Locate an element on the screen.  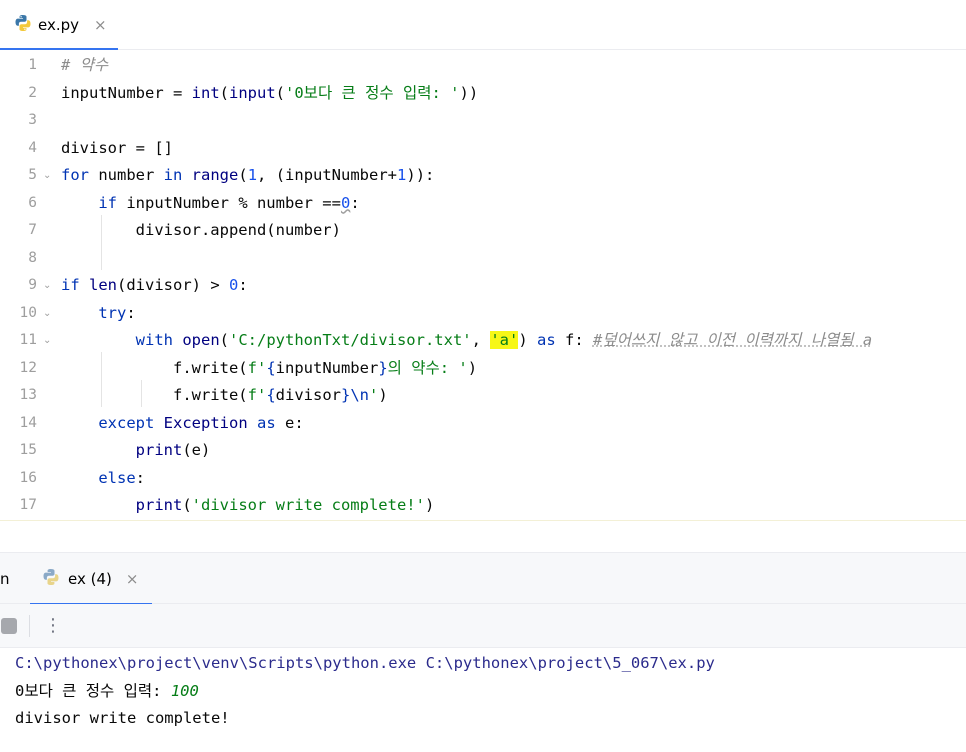
run-toolbar: ⋮ is located at coordinates (483, 626).